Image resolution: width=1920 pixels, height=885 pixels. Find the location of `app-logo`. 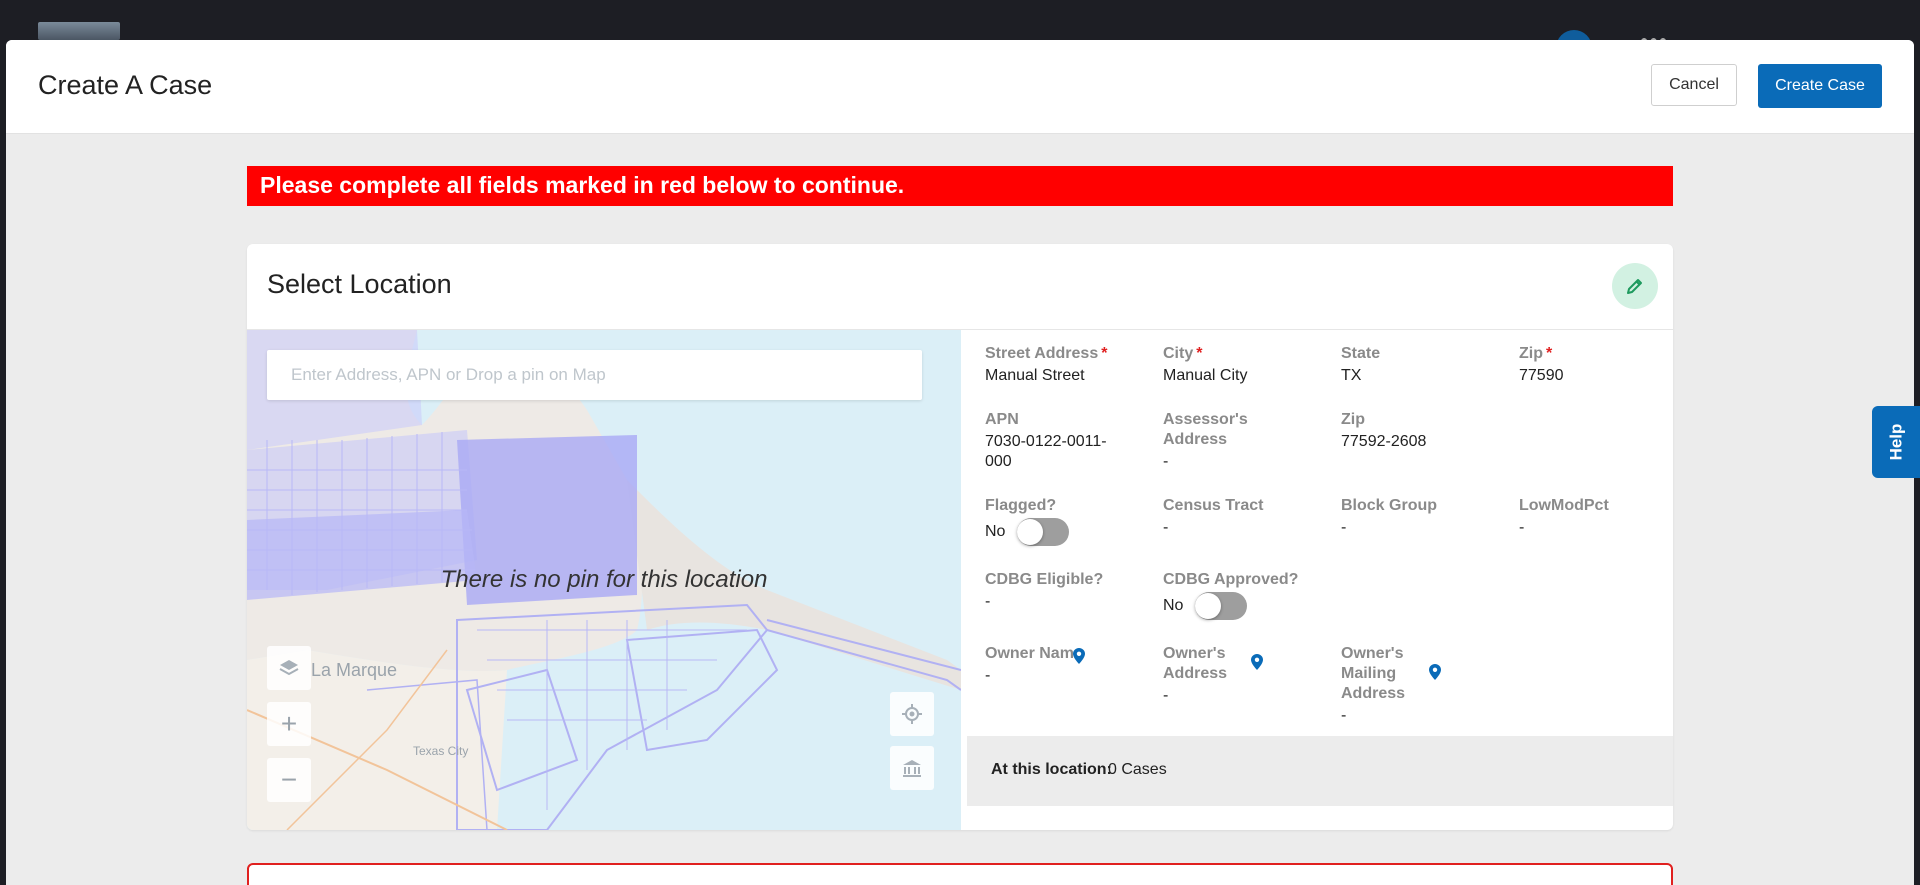

app-logo is located at coordinates (79, 31).